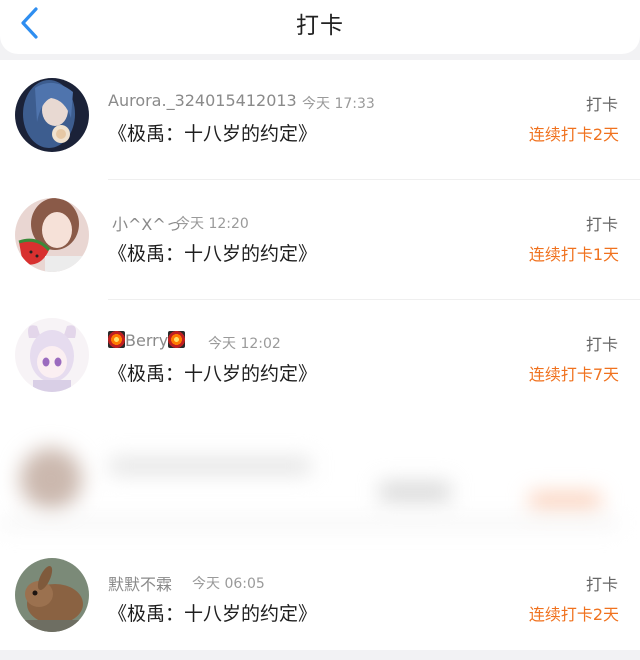 Image resolution: width=640 pixels, height=660 pixels. I want to click on avatar-anime-character-icon, so click(52, 355).